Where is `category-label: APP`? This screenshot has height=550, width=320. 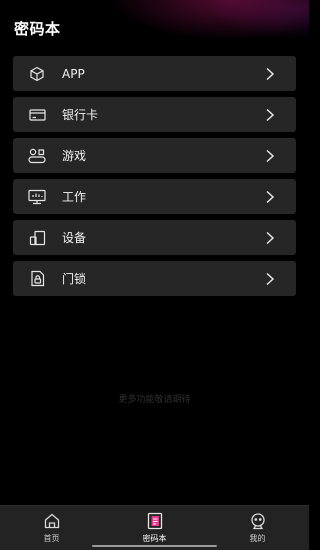
category-label: APP is located at coordinates (73, 73).